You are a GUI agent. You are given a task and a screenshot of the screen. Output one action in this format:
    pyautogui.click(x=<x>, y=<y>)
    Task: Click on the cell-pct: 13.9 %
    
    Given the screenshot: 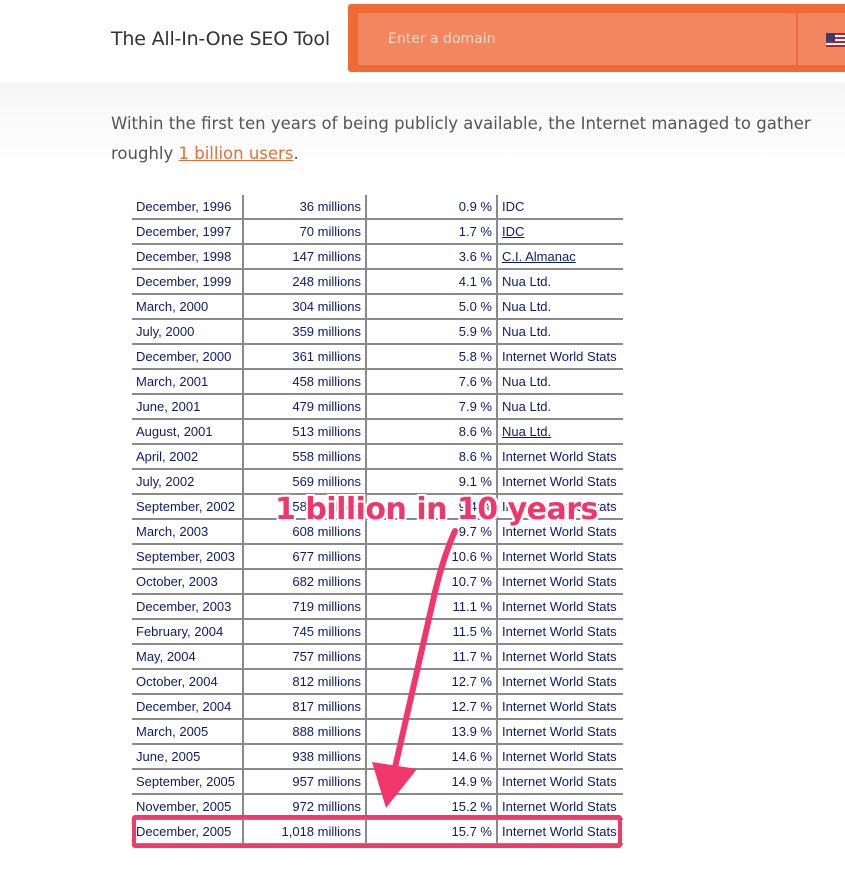 What is the action you would take?
    pyautogui.click(x=431, y=732)
    